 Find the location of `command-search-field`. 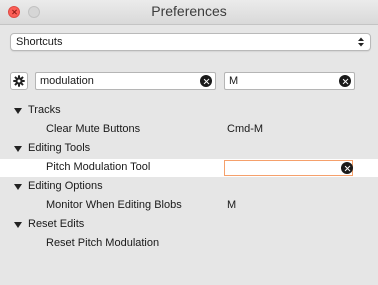

command-search-field is located at coordinates (125, 81).